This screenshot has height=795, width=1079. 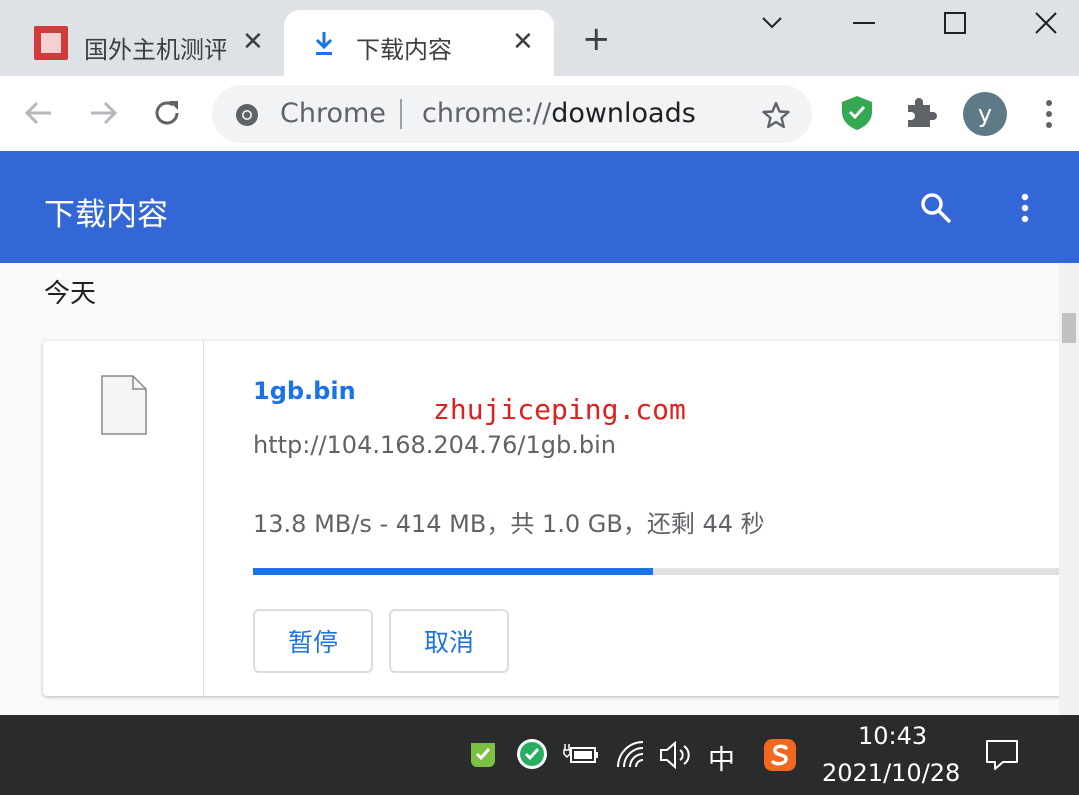 I want to click on watermark-text: zhujiceping.com, so click(x=559, y=409).